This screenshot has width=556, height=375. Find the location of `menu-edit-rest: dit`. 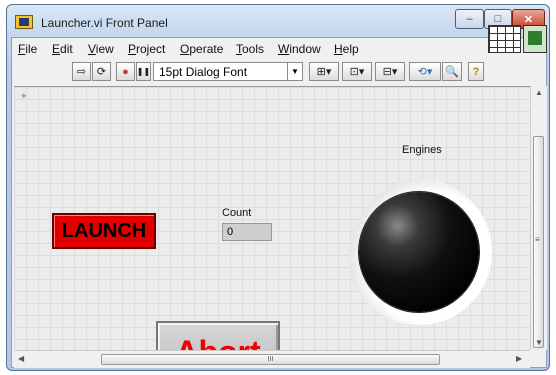

menu-edit-rest: dit is located at coordinates (66, 49).